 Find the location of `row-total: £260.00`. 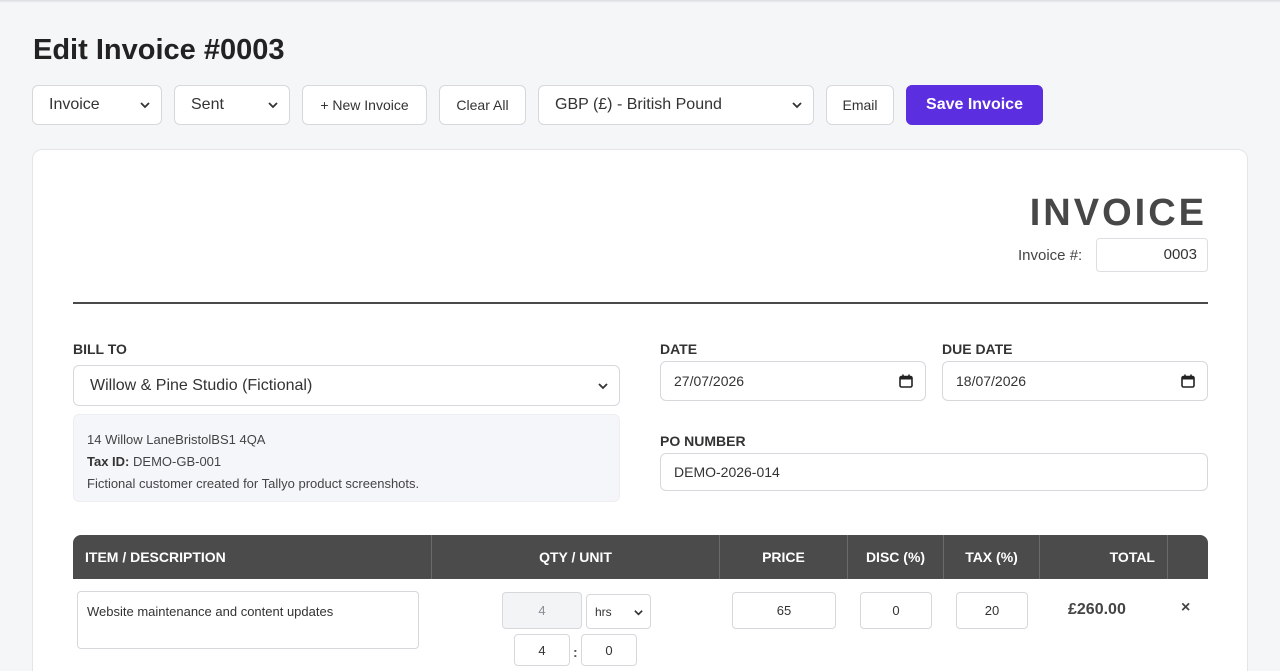

row-total: £260.00 is located at coordinates (1097, 609).